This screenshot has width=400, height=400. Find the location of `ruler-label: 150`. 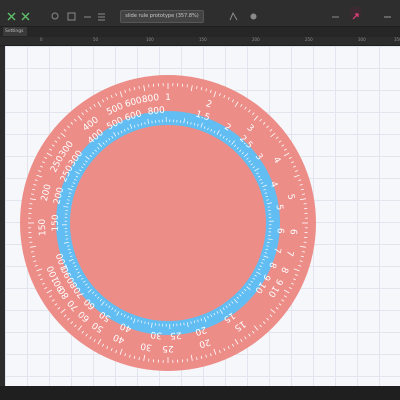

ruler-label: 150 is located at coordinates (203, 39).